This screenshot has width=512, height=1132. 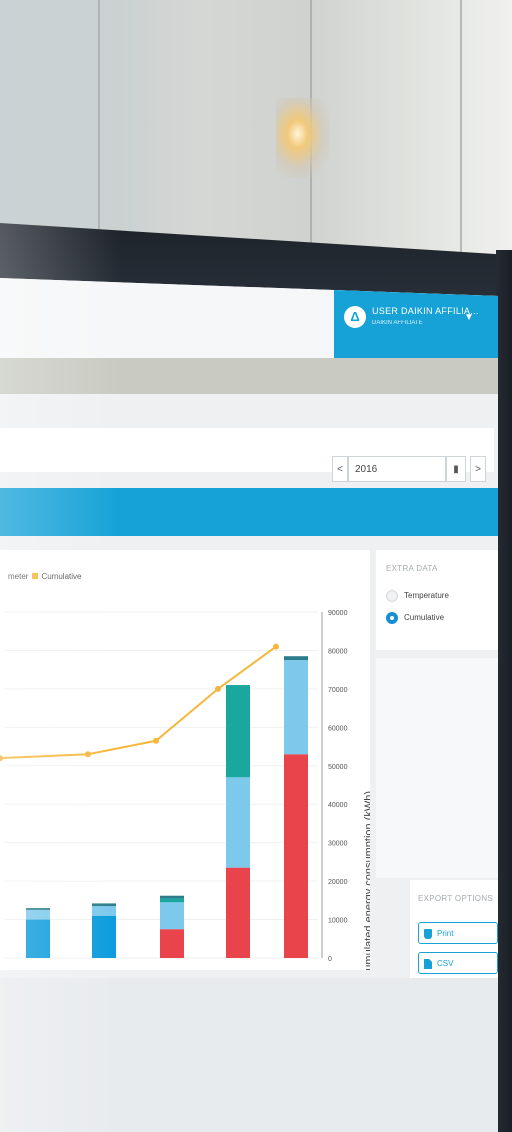 What do you see at coordinates (330, 959) in the screenshot?
I see `y2-tick-label: 0` at bounding box center [330, 959].